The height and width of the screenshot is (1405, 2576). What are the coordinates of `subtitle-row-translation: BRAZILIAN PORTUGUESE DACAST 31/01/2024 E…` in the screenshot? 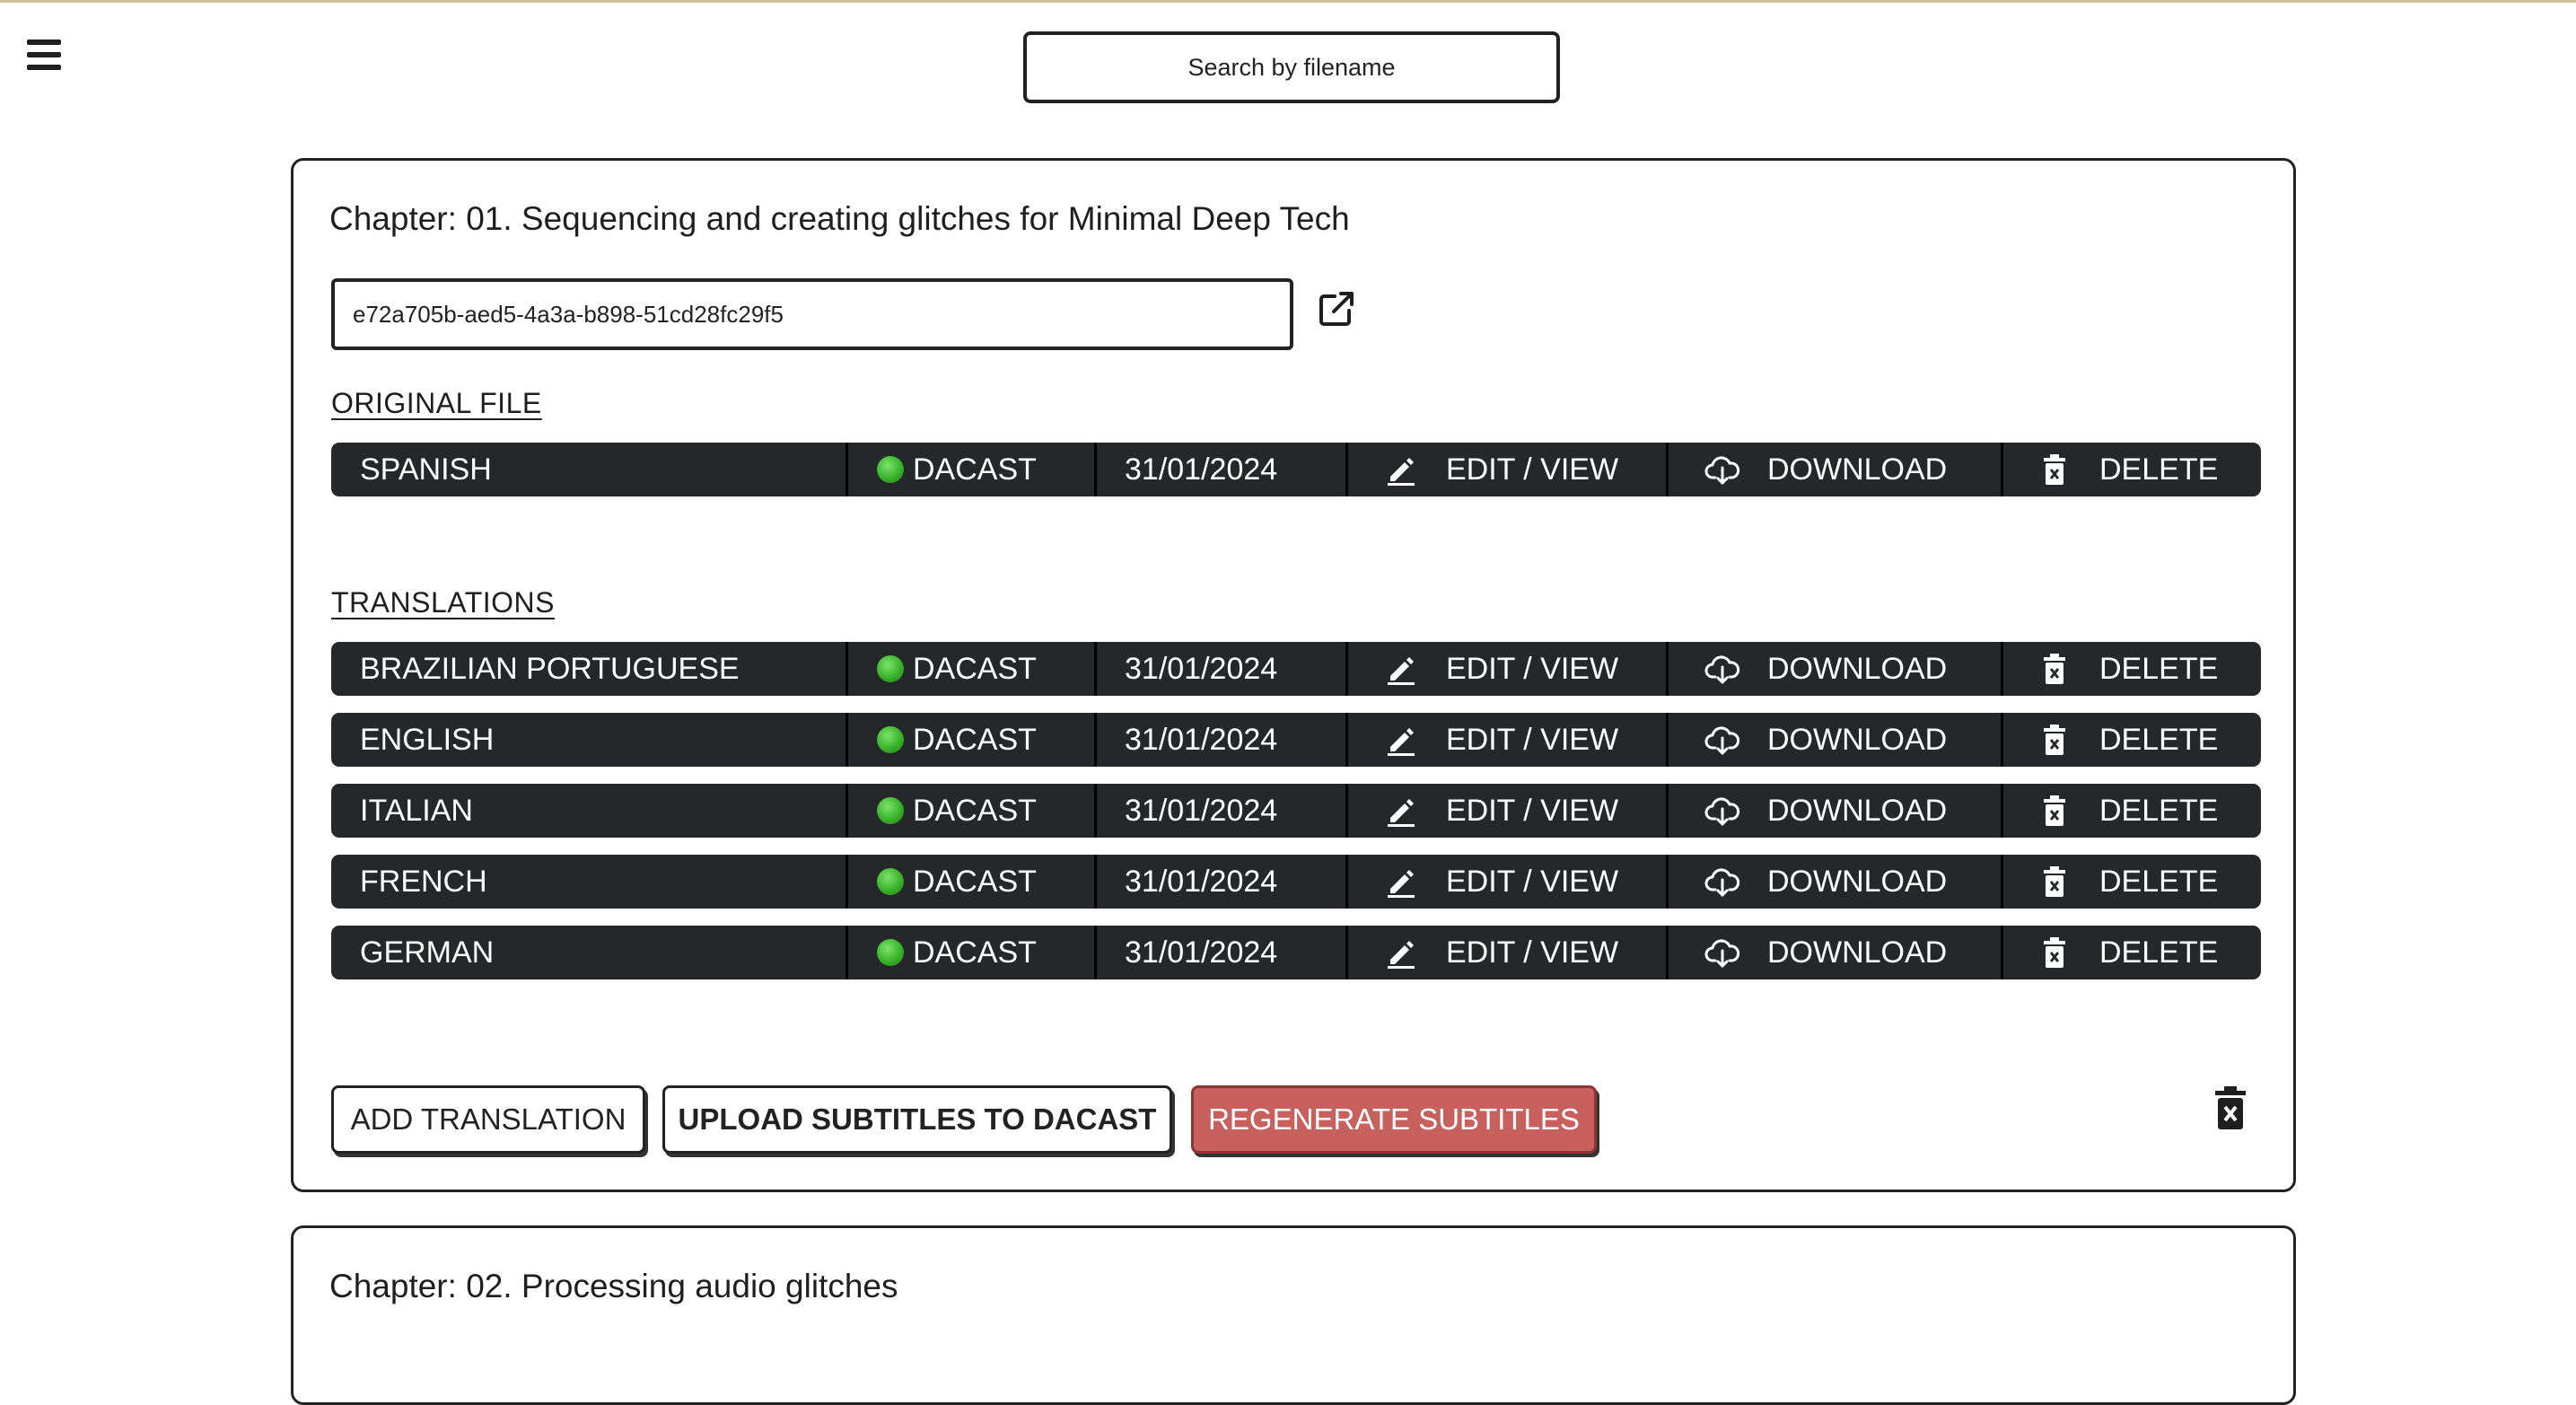 It's located at (1296, 669).